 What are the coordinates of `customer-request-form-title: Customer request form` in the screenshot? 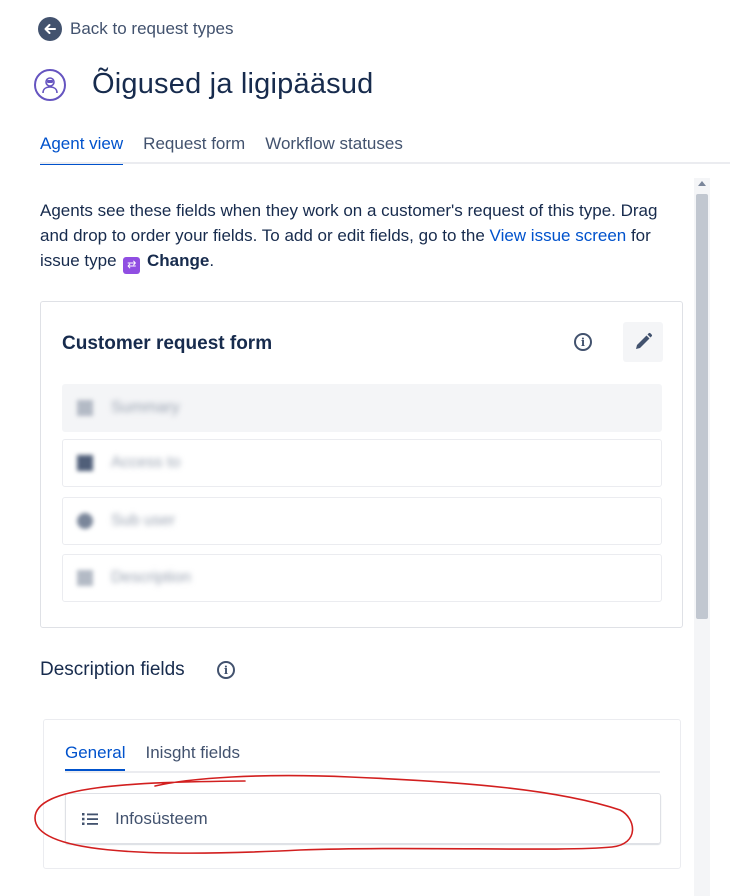 It's located at (167, 343).